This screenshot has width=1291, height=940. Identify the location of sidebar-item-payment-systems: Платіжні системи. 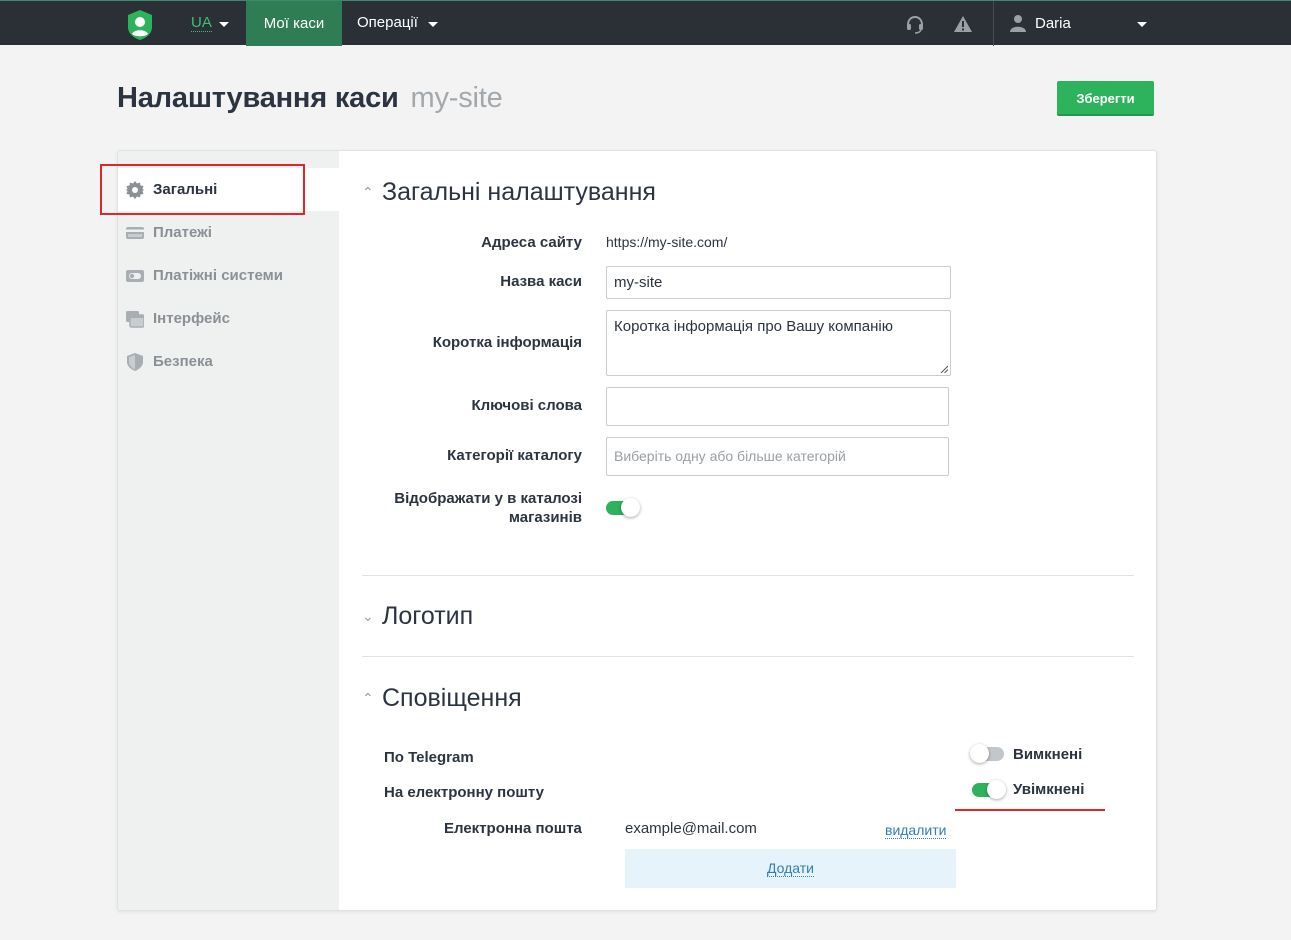
(228, 275).